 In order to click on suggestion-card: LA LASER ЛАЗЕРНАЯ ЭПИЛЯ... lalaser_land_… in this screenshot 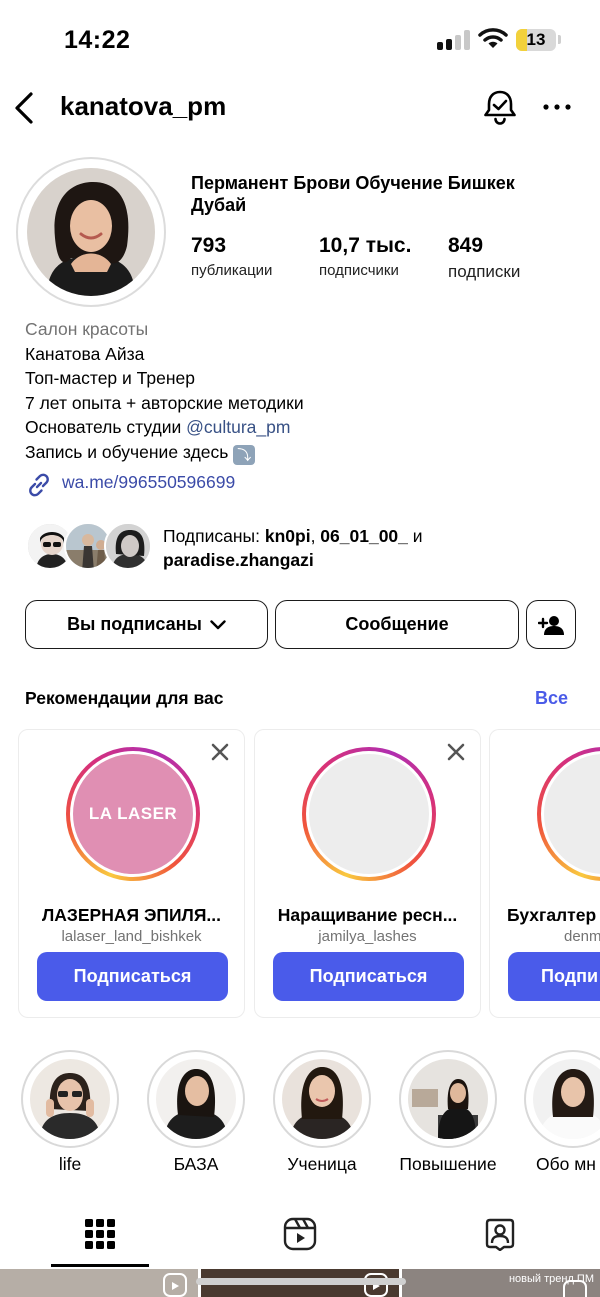, I will do `click(131, 873)`.